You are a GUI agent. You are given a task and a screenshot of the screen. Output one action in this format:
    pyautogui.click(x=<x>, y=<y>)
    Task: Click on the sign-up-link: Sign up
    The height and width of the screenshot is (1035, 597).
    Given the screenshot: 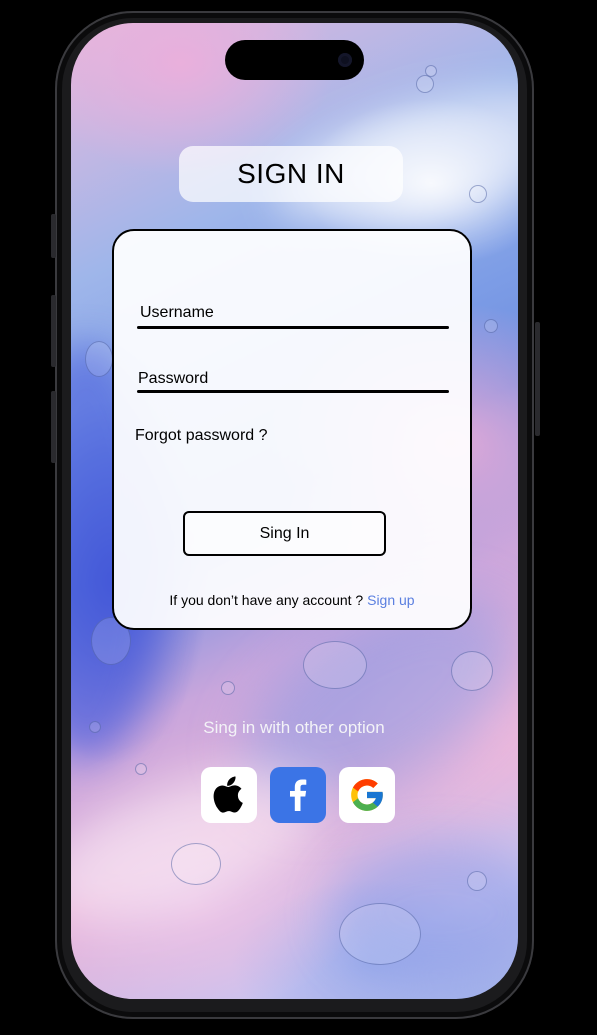 What is the action you would take?
    pyautogui.click(x=390, y=600)
    